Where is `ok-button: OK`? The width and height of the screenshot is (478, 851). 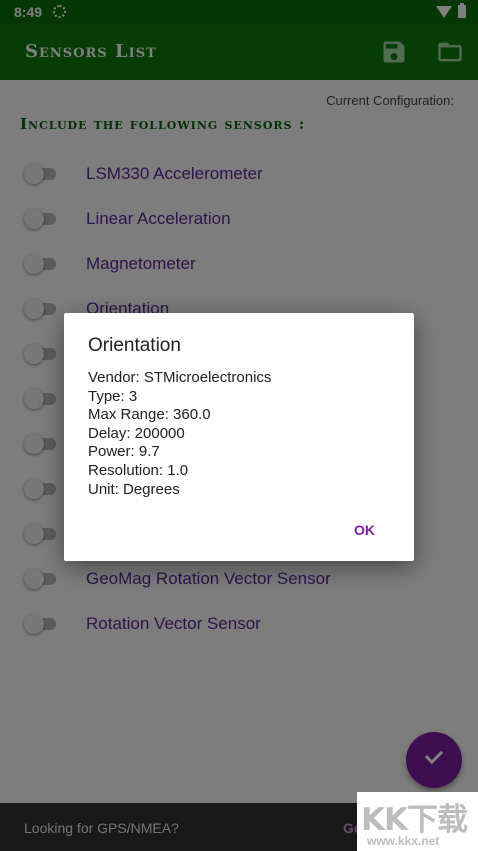 ok-button: OK is located at coordinates (364, 530).